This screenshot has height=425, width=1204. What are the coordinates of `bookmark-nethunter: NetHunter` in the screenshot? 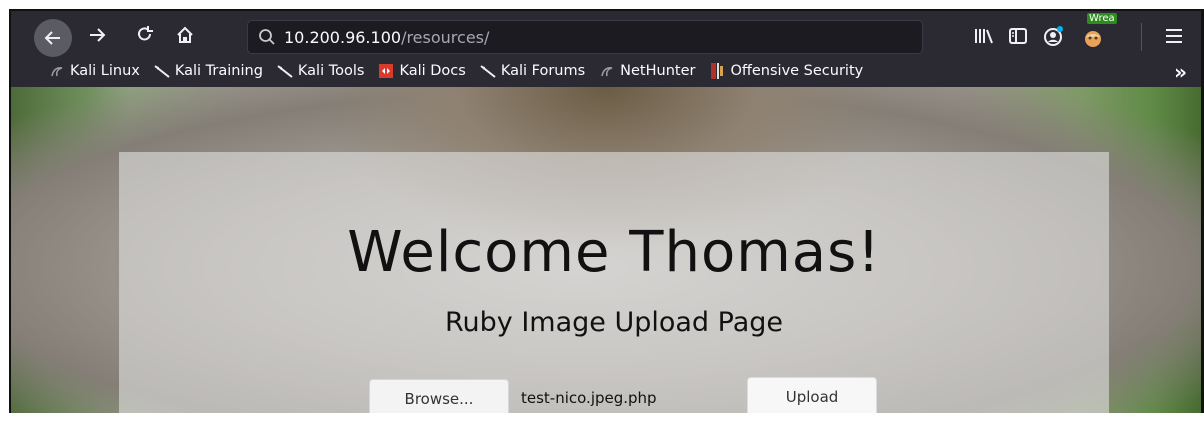 It's located at (647, 71).